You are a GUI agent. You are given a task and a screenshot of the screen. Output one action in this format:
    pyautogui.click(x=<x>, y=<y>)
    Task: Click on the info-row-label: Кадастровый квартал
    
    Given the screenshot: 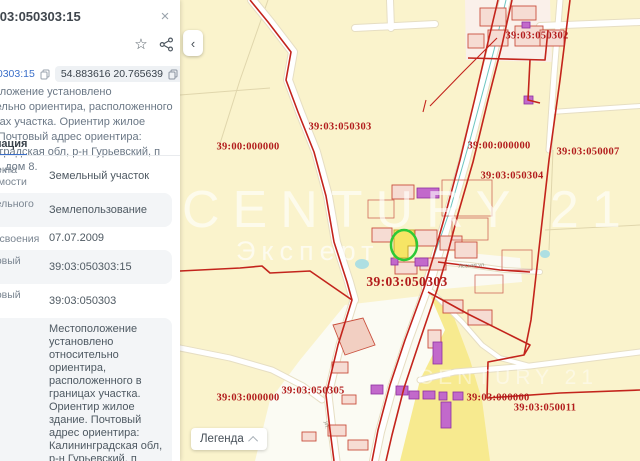 What is the action you would take?
    pyautogui.click(x=10, y=295)
    